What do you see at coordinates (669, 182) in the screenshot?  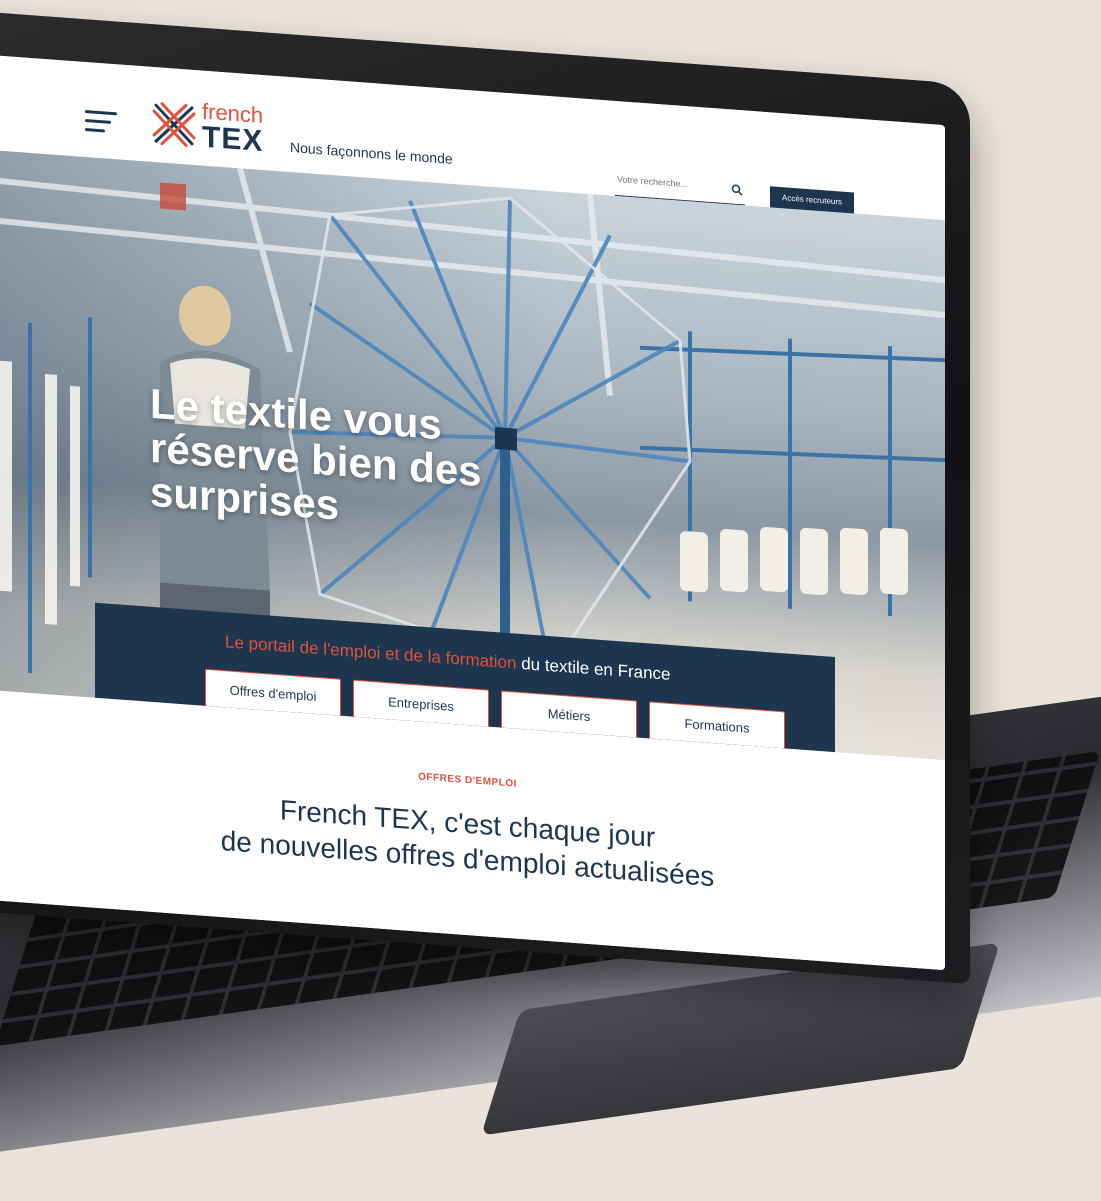 I see `search-input` at bounding box center [669, 182].